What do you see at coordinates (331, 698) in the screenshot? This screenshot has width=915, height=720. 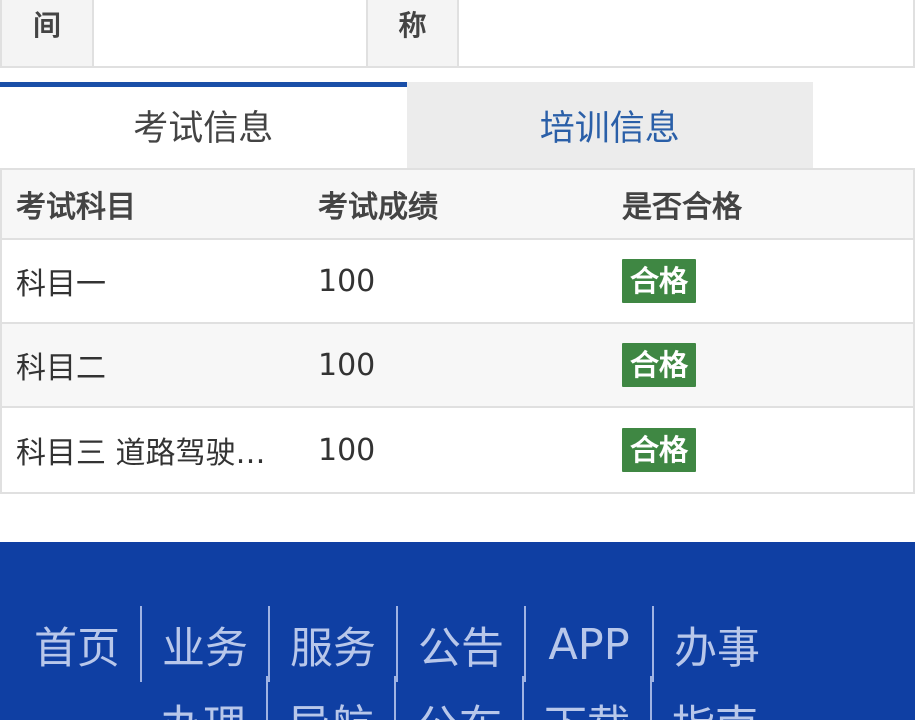 I see `footer-link-navigation: 导航` at bounding box center [331, 698].